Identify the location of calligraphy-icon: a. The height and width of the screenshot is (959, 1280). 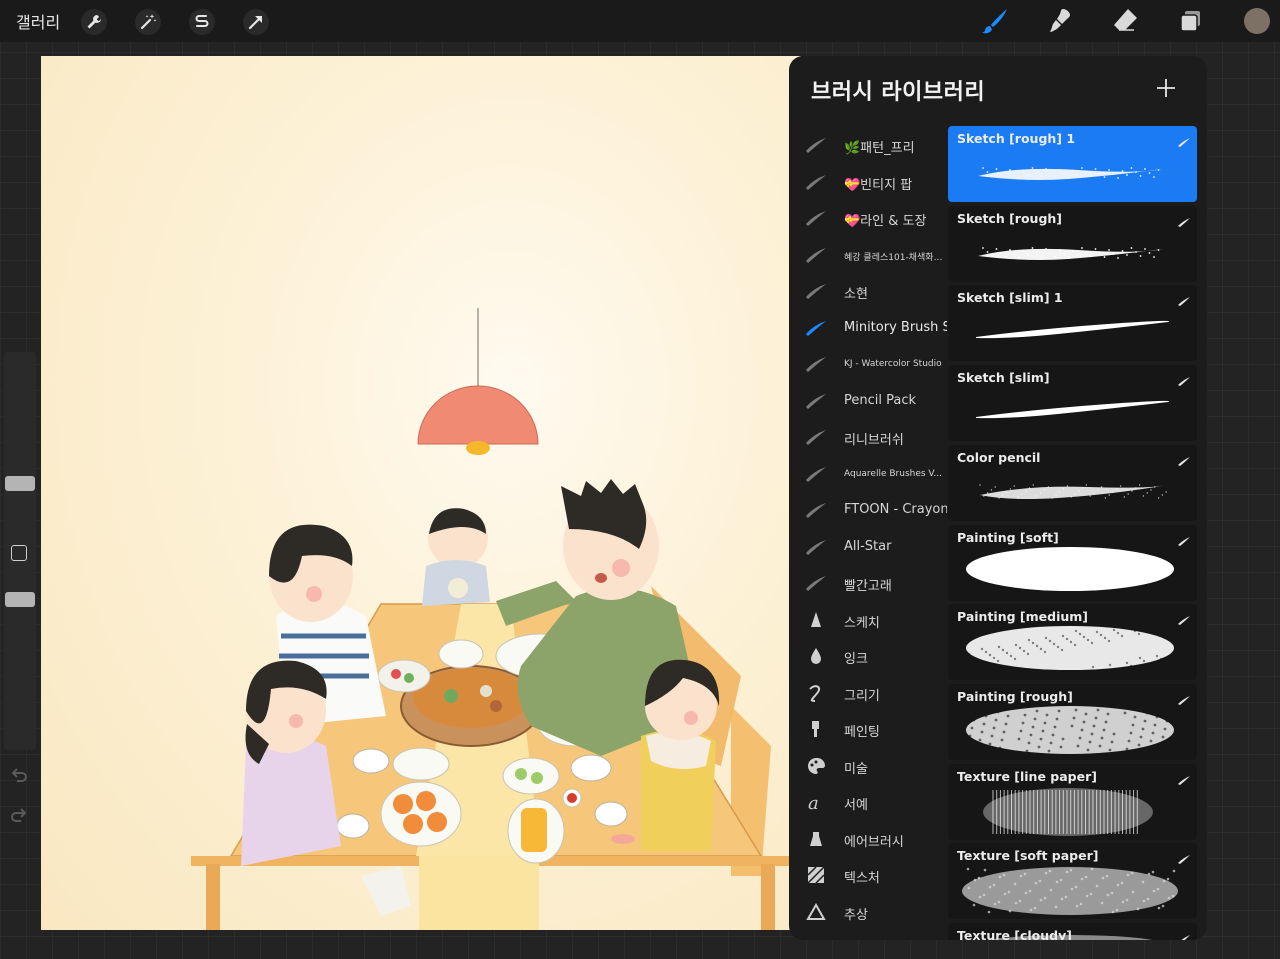
(816, 803).